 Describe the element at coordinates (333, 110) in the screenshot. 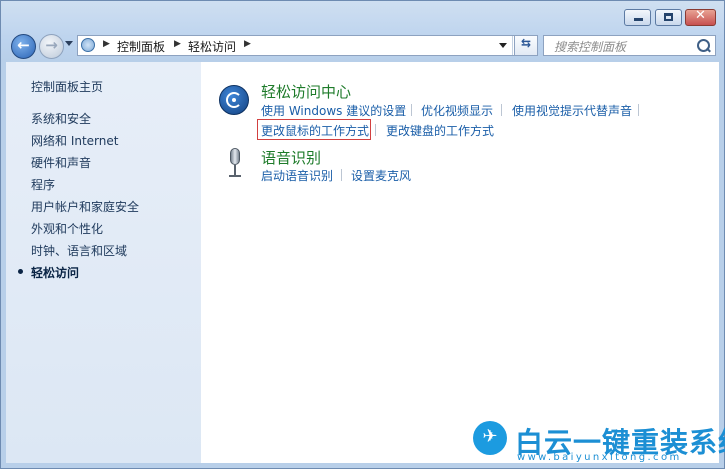

I see `link-windows-recommended-settings: 使用 Windows 建议的设置` at that location.